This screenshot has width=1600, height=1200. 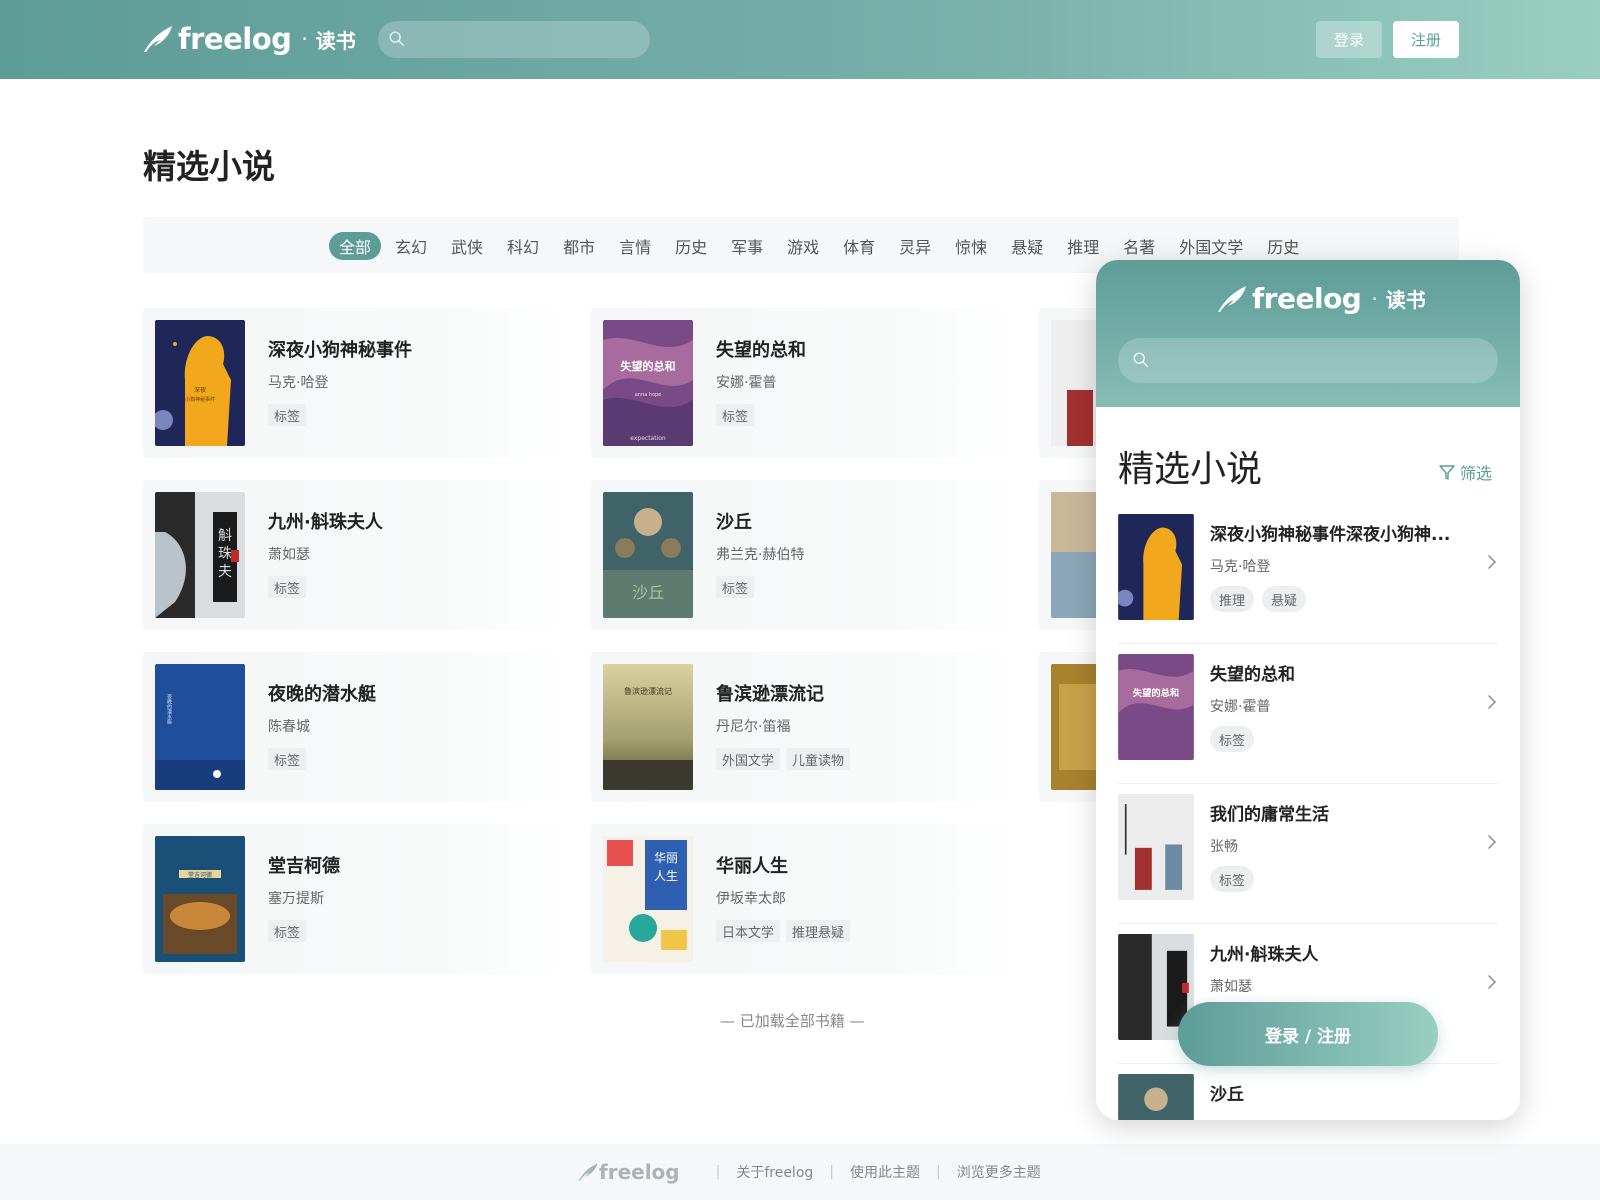 I want to click on category-tab: 名著, so click(x=1139, y=246).